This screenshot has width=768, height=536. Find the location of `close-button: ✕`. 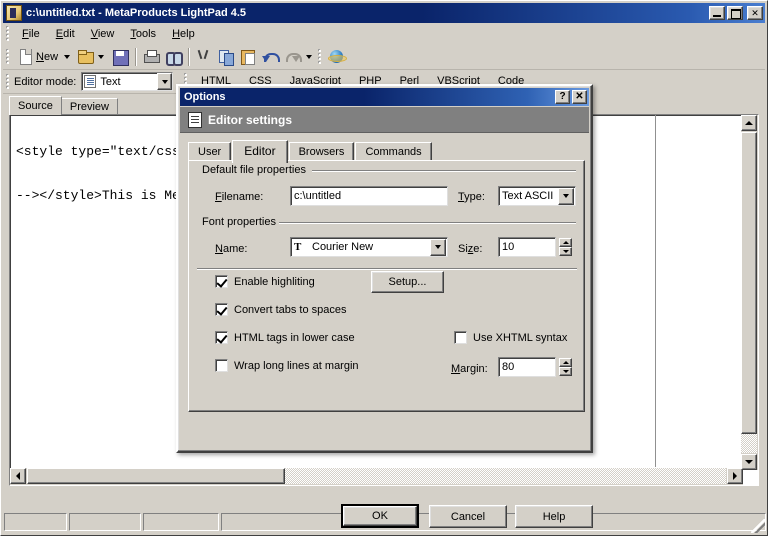

close-button: ✕ is located at coordinates (755, 13).